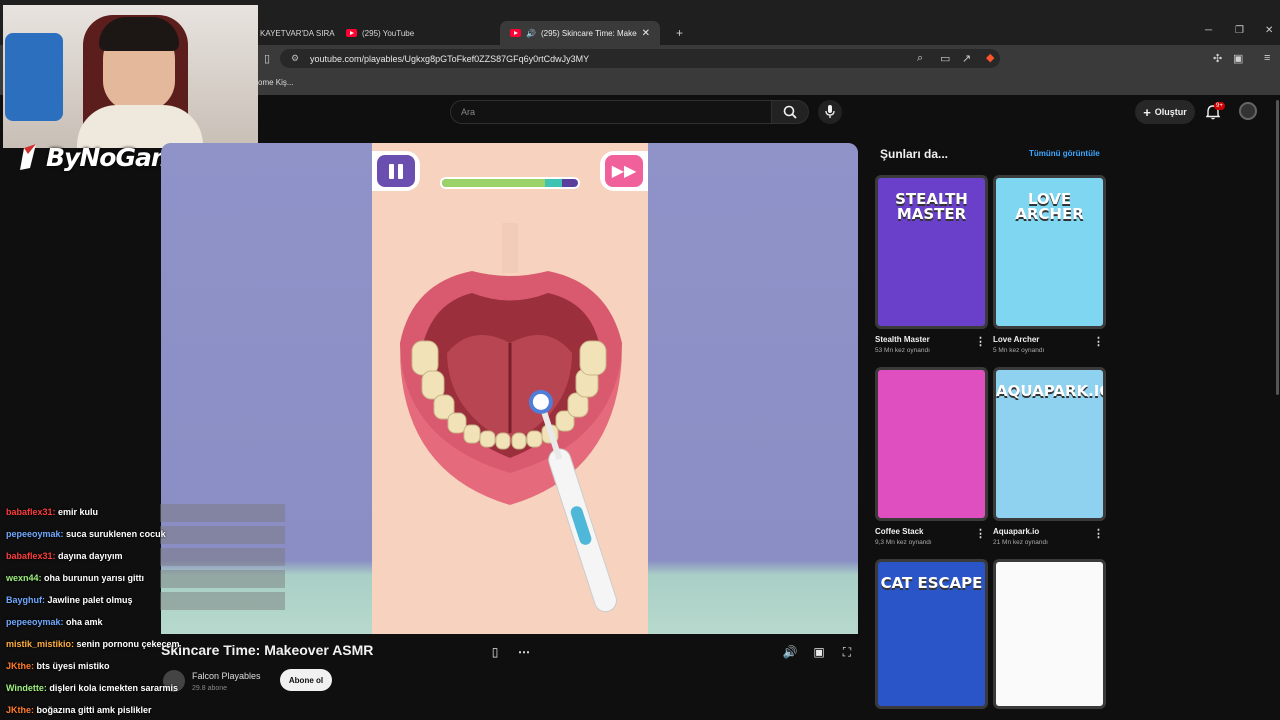 The width and height of the screenshot is (1280, 720). I want to click on chat-username: mistik_mistikio:, so click(41, 644).